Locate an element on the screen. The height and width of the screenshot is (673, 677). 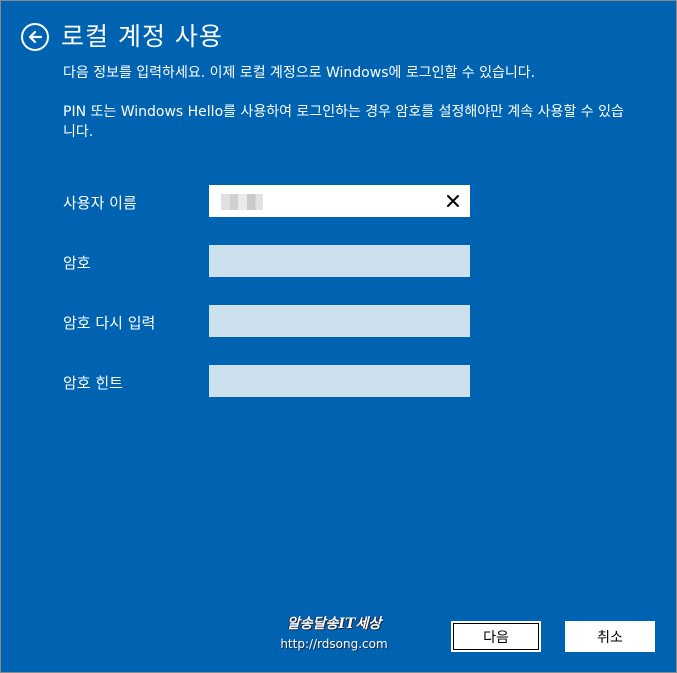
next-button: 다음 is located at coordinates (496, 636).